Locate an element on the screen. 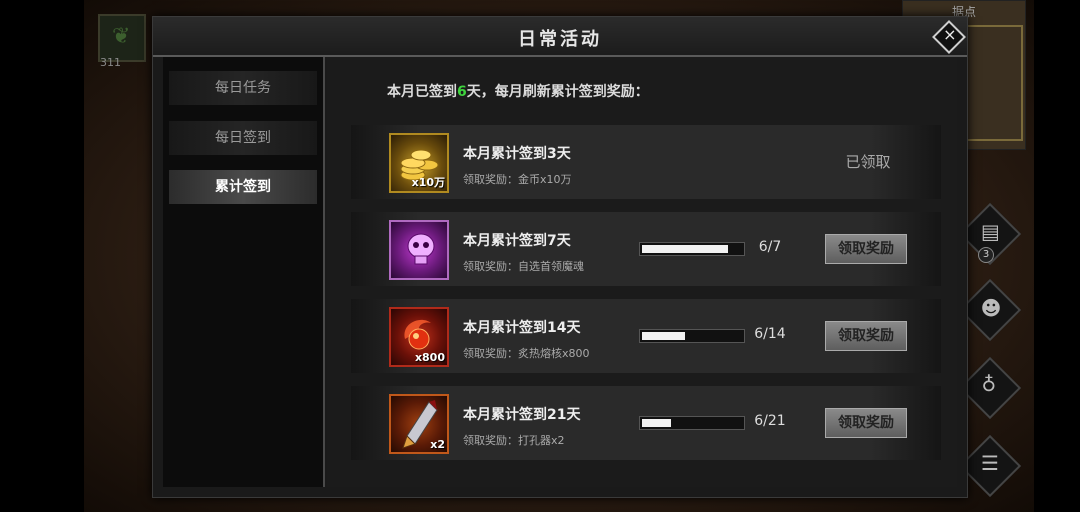 Image resolution: width=1080 pixels, height=512 pixels. item-quantity: x2 is located at coordinates (437, 444).